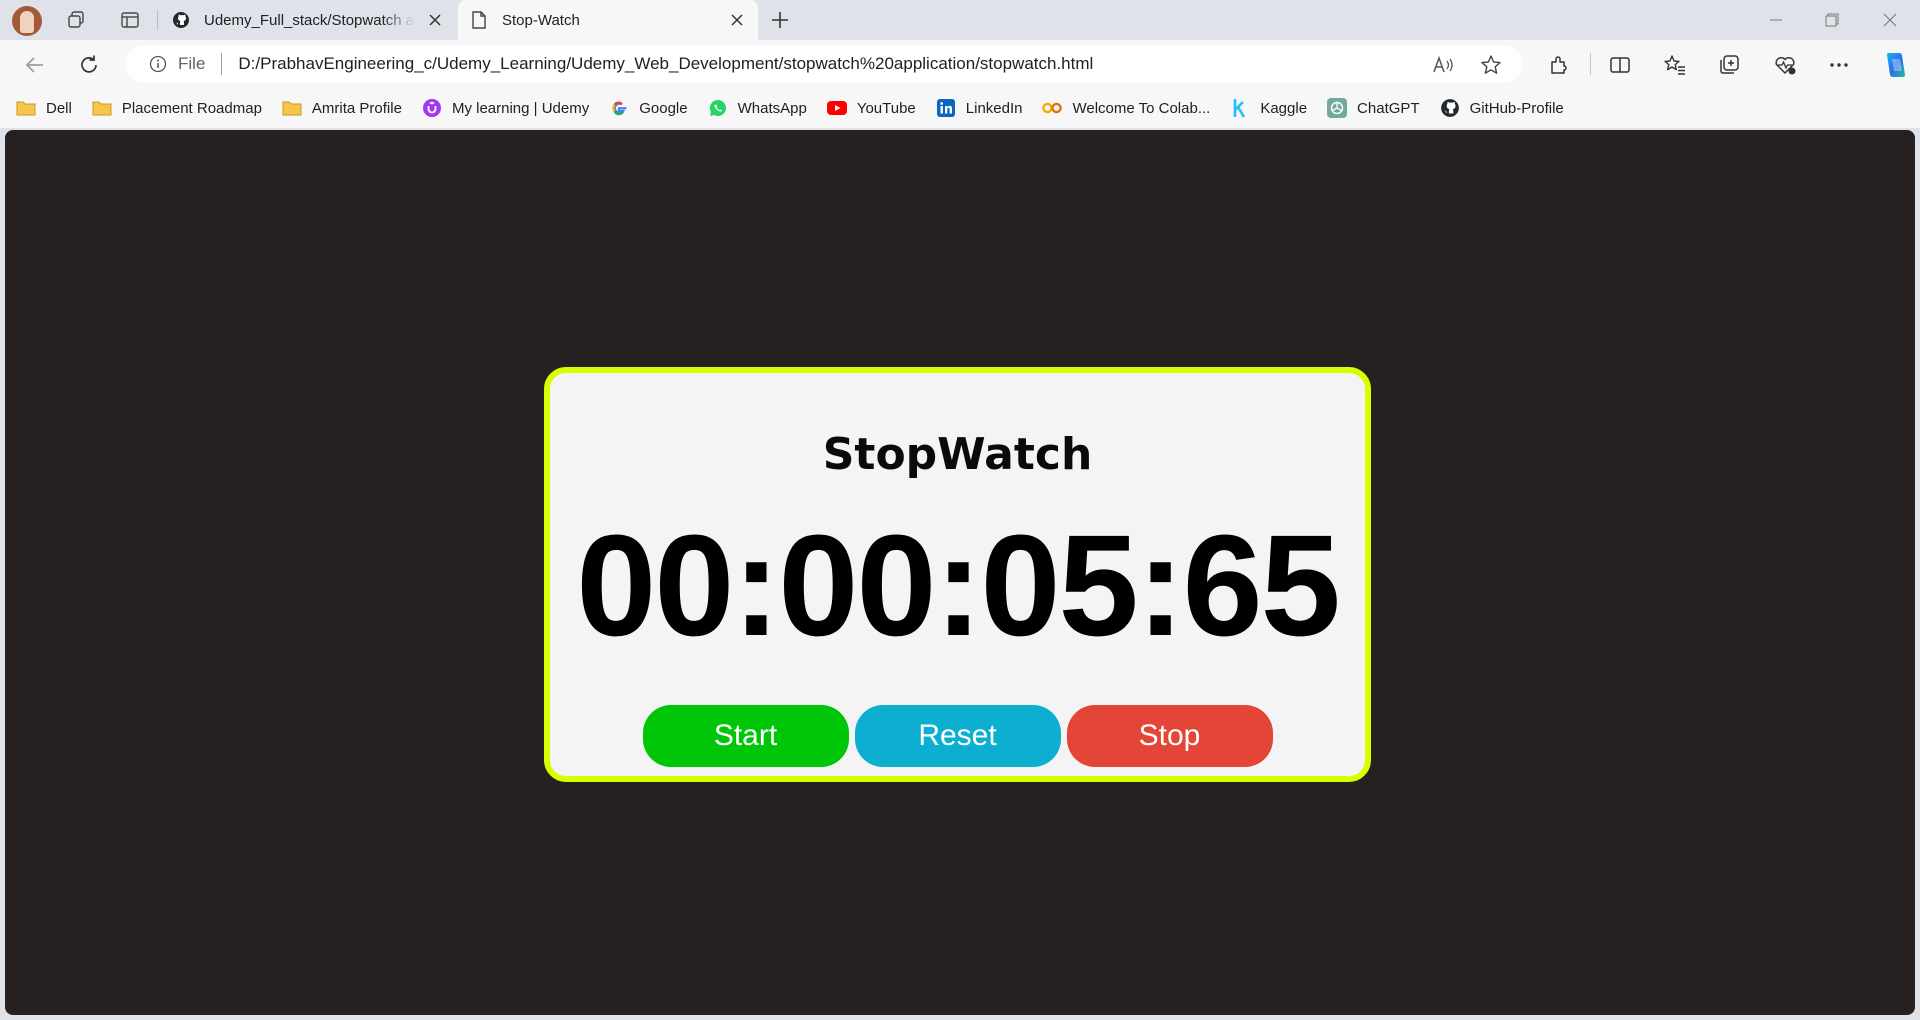  What do you see at coordinates (958, 585) in the screenshot?
I see `stopwatch-time-display: 00:00:05:65` at bounding box center [958, 585].